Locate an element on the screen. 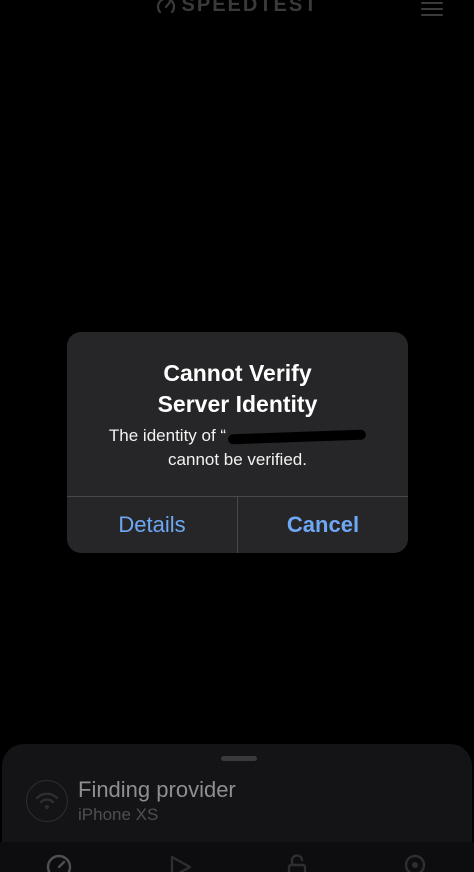 This screenshot has height=872, width=474. details-button: Details is located at coordinates (152, 525).